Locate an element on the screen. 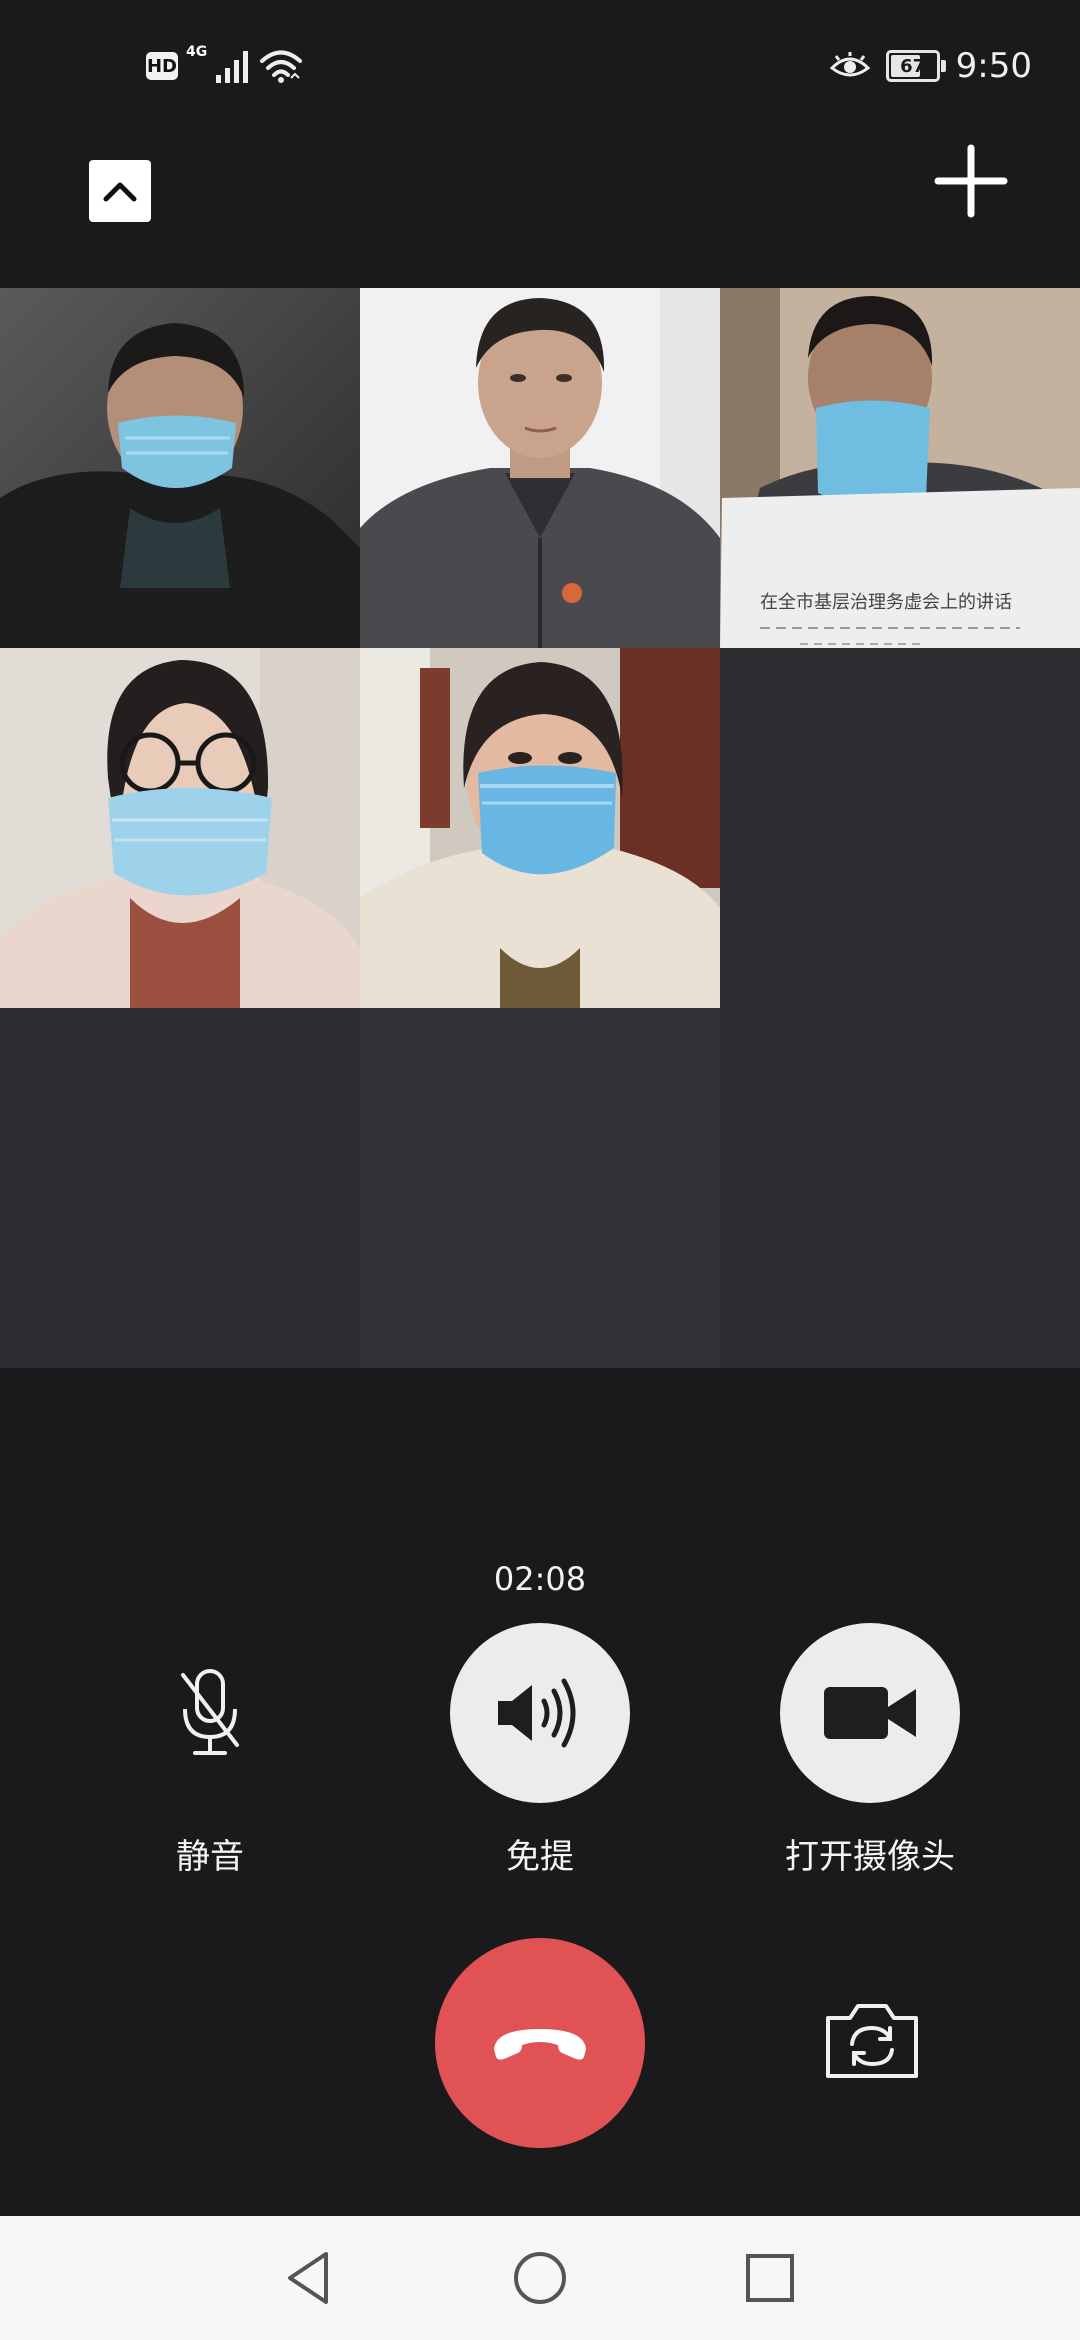 The height and width of the screenshot is (2340, 1080). add-participant-button is located at coordinates (971, 181).